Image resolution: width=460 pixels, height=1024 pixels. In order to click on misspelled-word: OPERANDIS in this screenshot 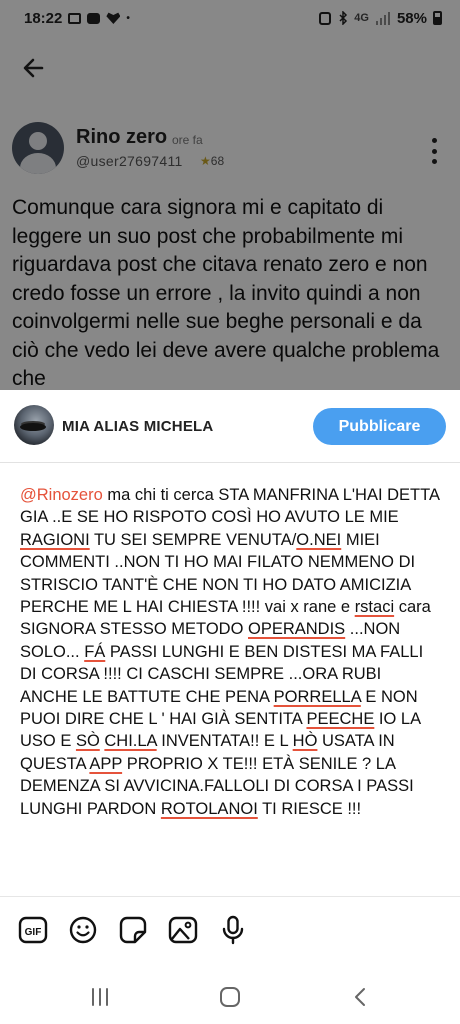, I will do `click(297, 629)`.